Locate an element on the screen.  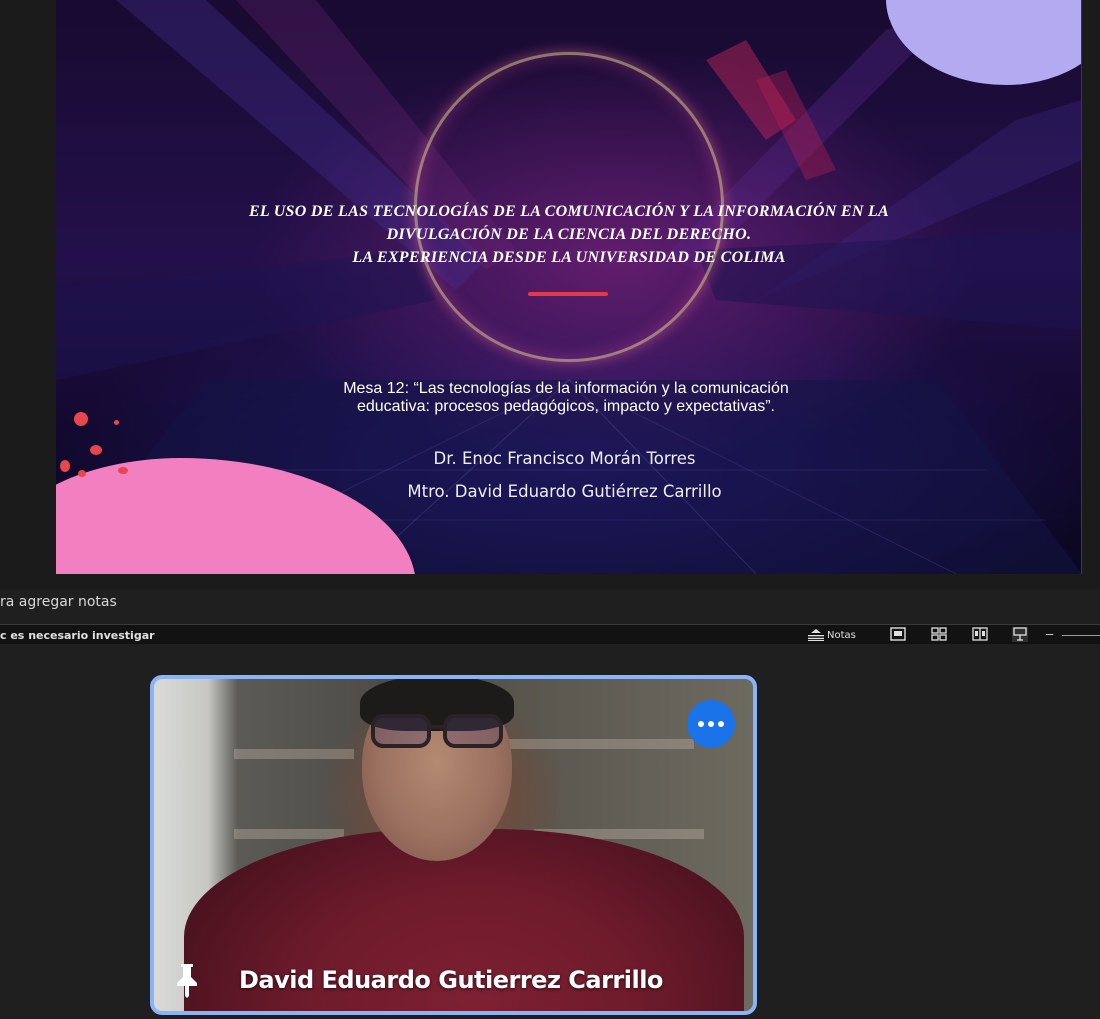
zoom-slider is located at coordinates (1081, 635).